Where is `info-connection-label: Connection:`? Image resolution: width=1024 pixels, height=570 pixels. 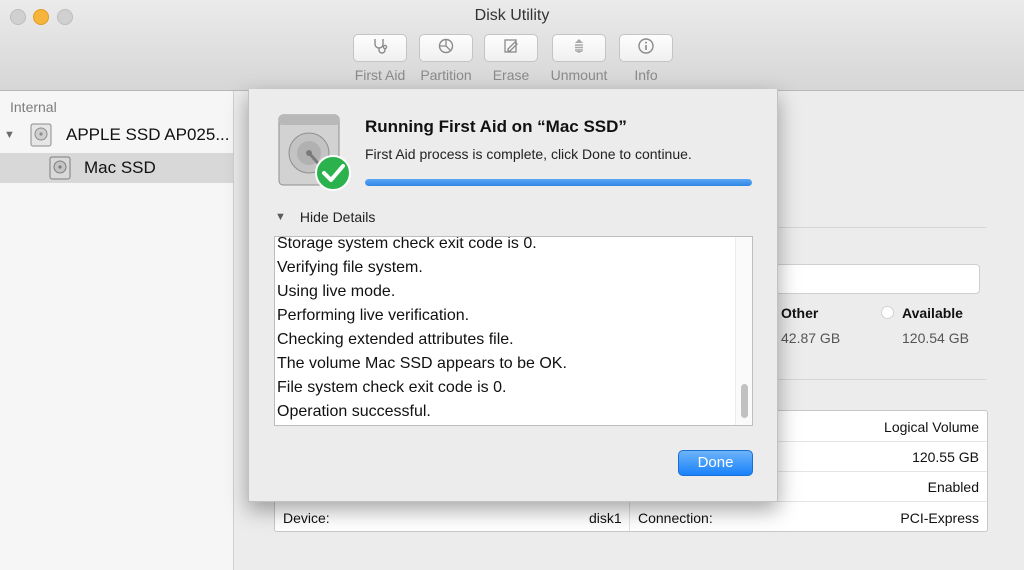 info-connection-label: Connection: is located at coordinates (675, 518).